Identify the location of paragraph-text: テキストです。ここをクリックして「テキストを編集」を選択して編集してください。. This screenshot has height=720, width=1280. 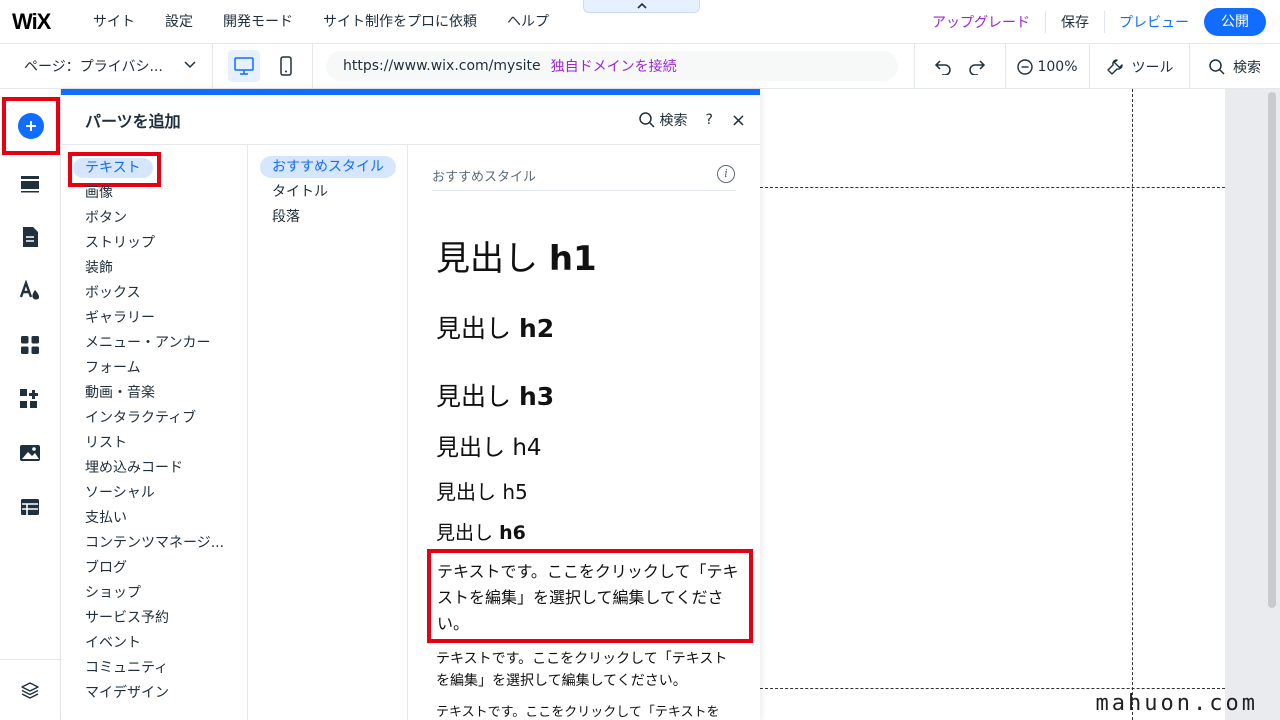
(588, 597).